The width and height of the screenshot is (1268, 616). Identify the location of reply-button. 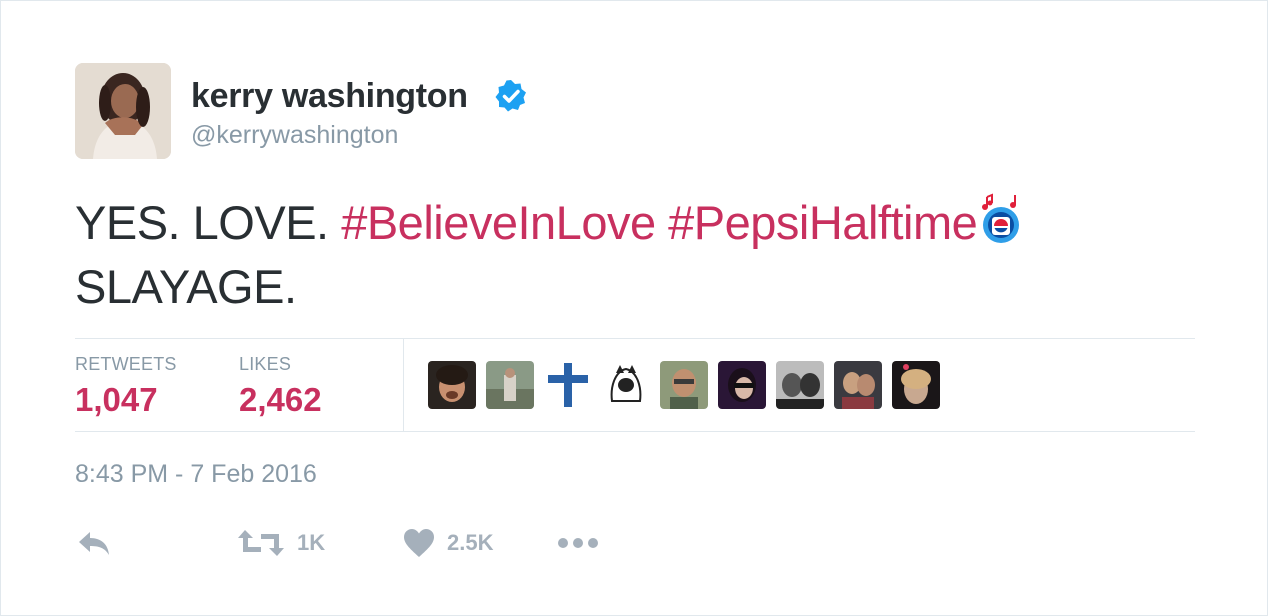
(94, 543).